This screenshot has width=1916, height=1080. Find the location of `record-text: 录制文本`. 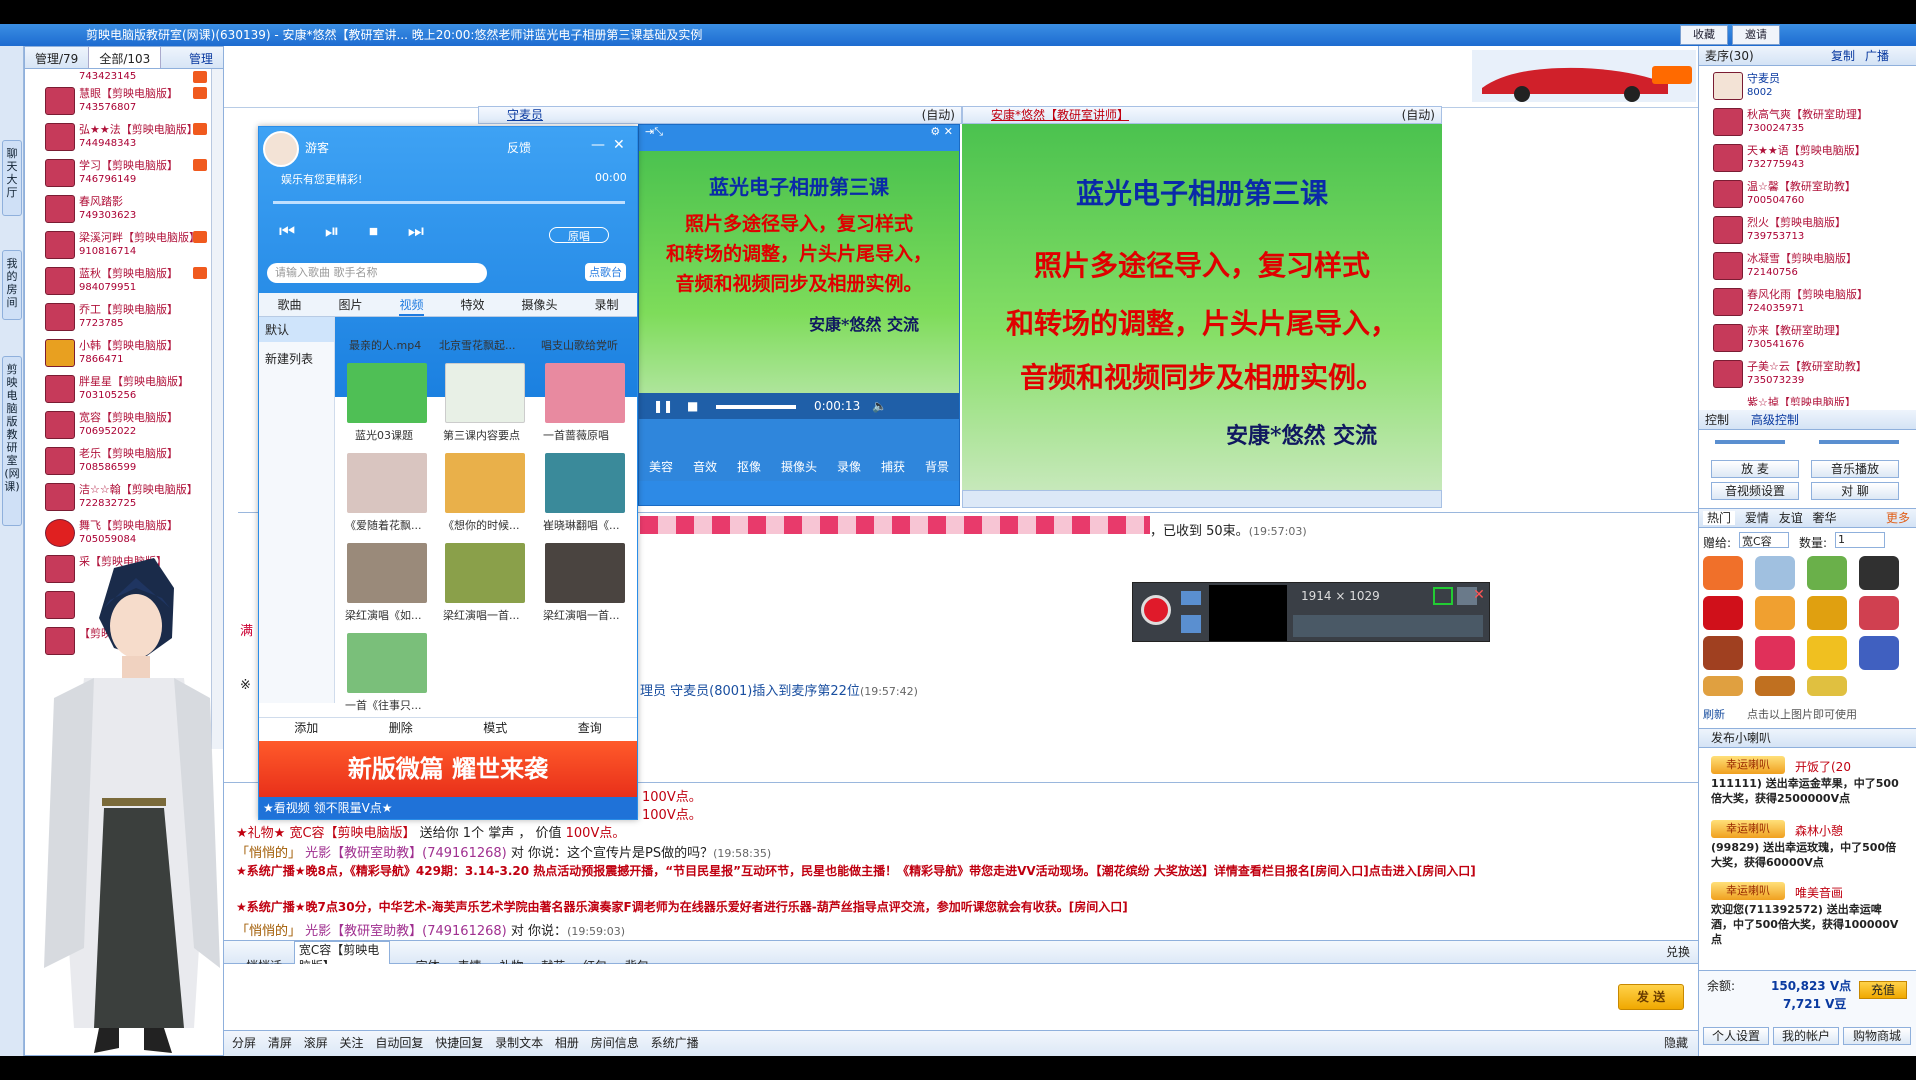

record-text: 录制文本 is located at coordinates (519, 1043).